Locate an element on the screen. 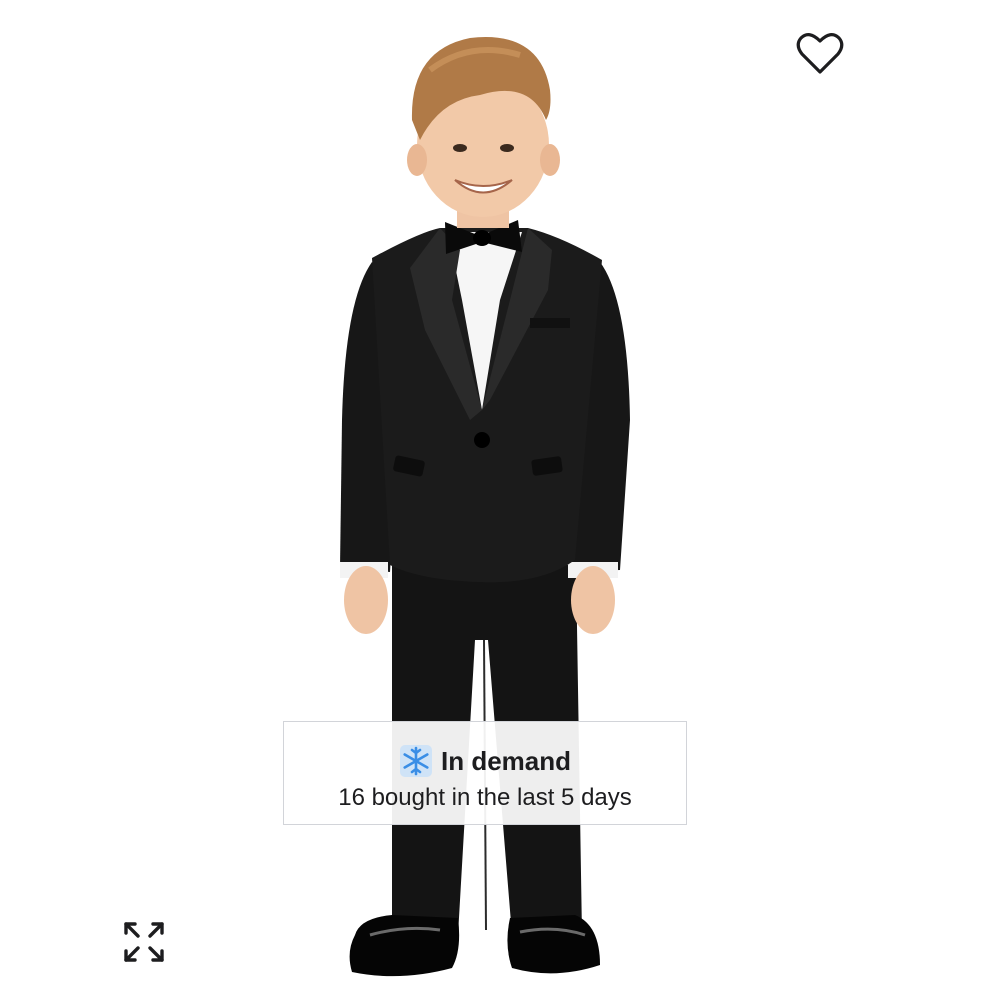  badge-title: In demand is located at coordinates (505, 760).